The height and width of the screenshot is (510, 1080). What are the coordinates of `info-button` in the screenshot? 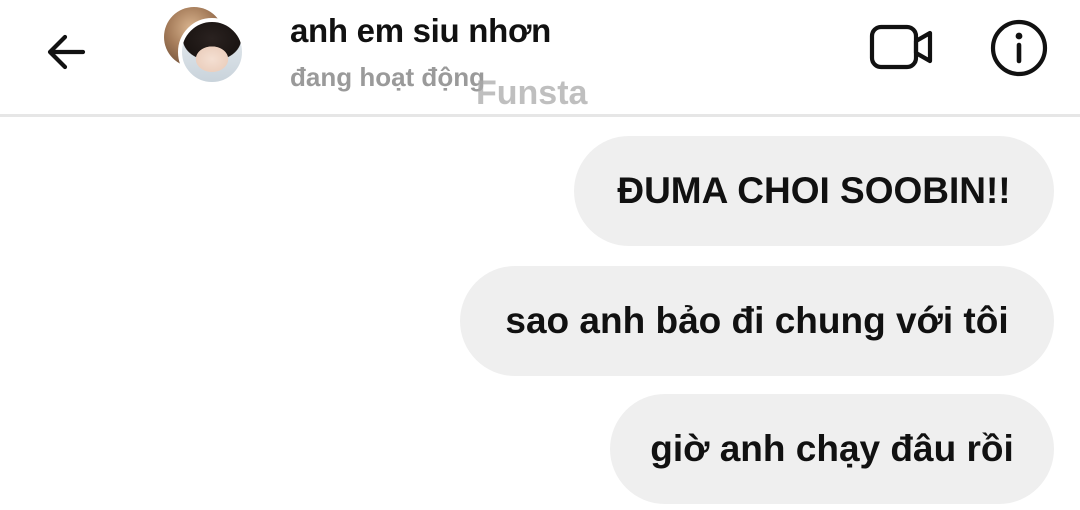 It's located at (1019, 48).